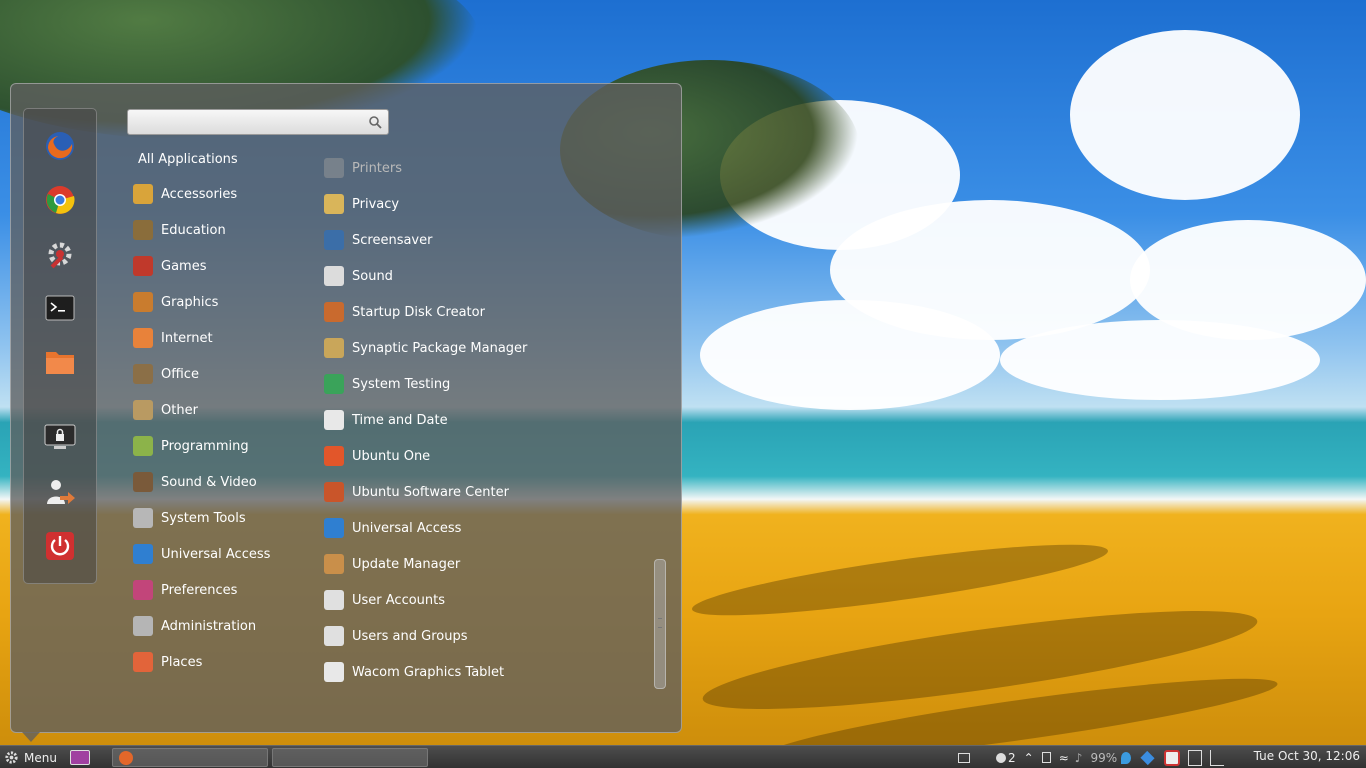 Image resolution: width=1366 pixels, height=768 pixels. Describe the element at coordinates (189, 518) in the screenshot. I see `category-system-tools: System Tools` at that location.